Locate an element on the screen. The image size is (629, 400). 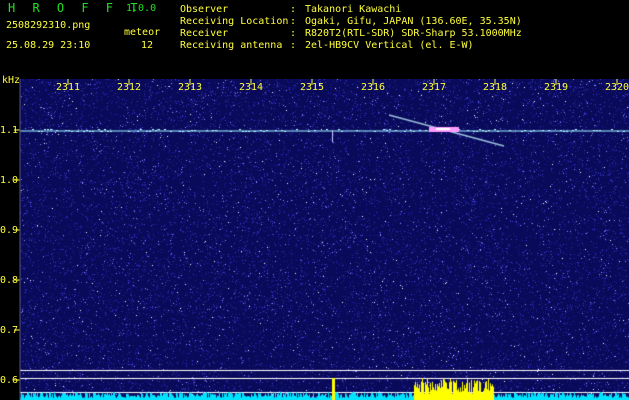
y-axis-unit: kHz is located at coordinates (11, 80).